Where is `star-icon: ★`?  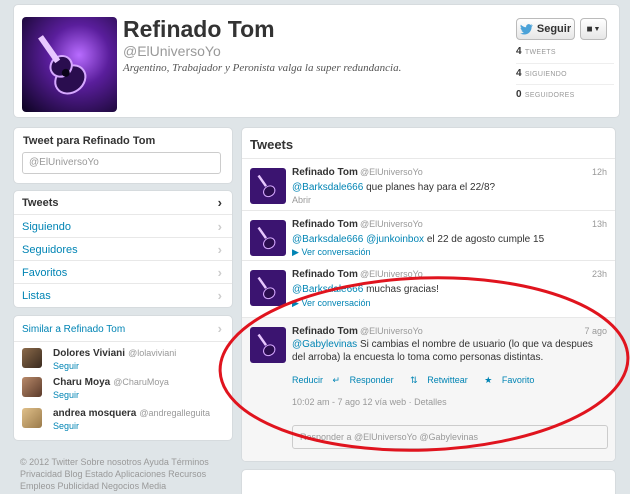
star-icon: ★ is located at coordinates (488, 380).